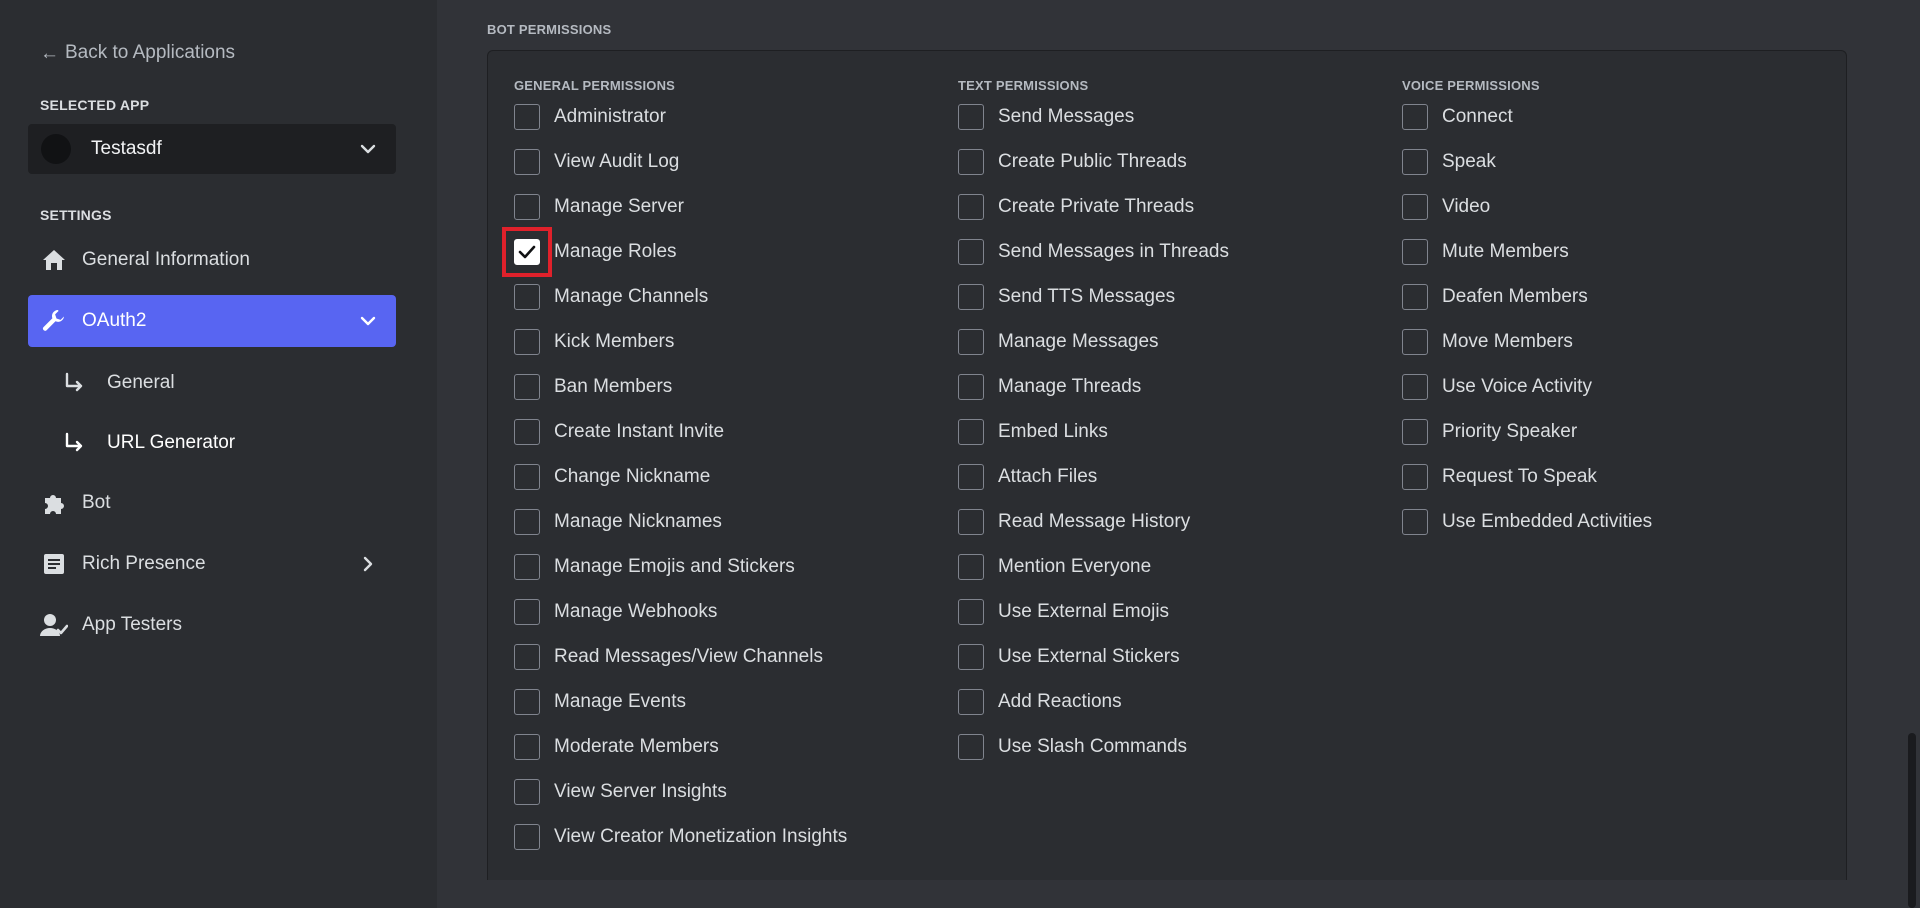  I want to click on permission-row-use-external-emojis: Use External Emojis, so click(1093, 621).